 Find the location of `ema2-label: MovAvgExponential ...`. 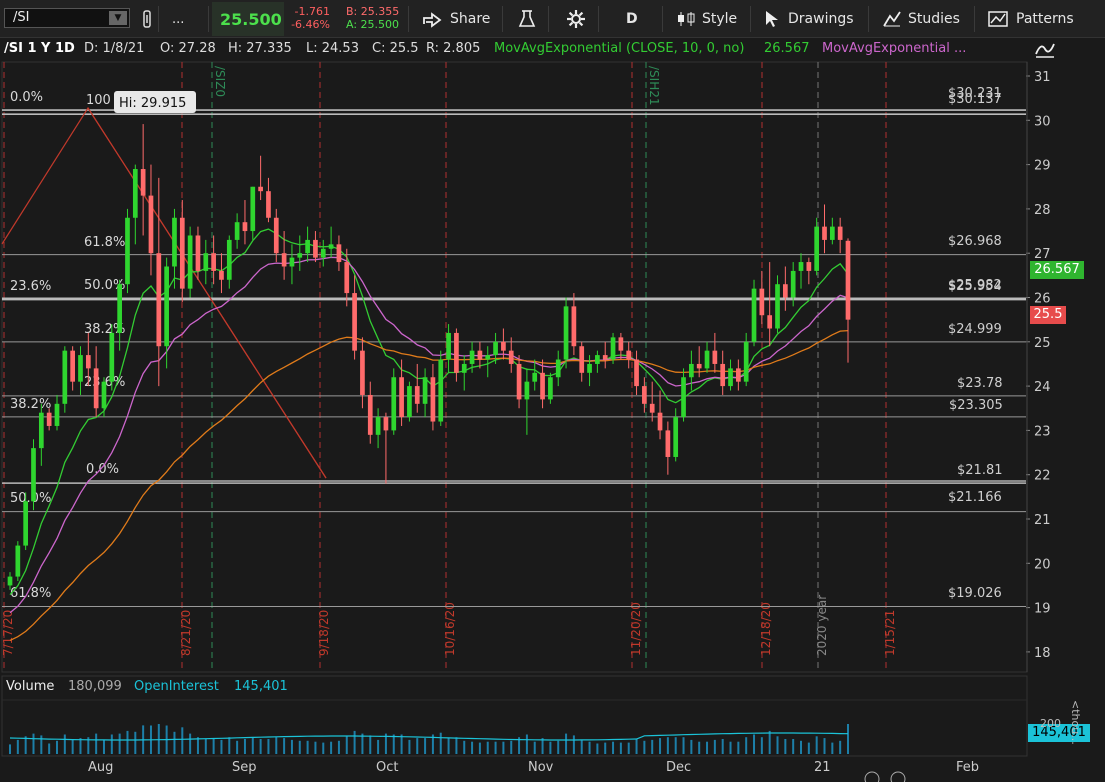

ema2-label: MovAvgExponential ... is located at coordinates (894, 48).